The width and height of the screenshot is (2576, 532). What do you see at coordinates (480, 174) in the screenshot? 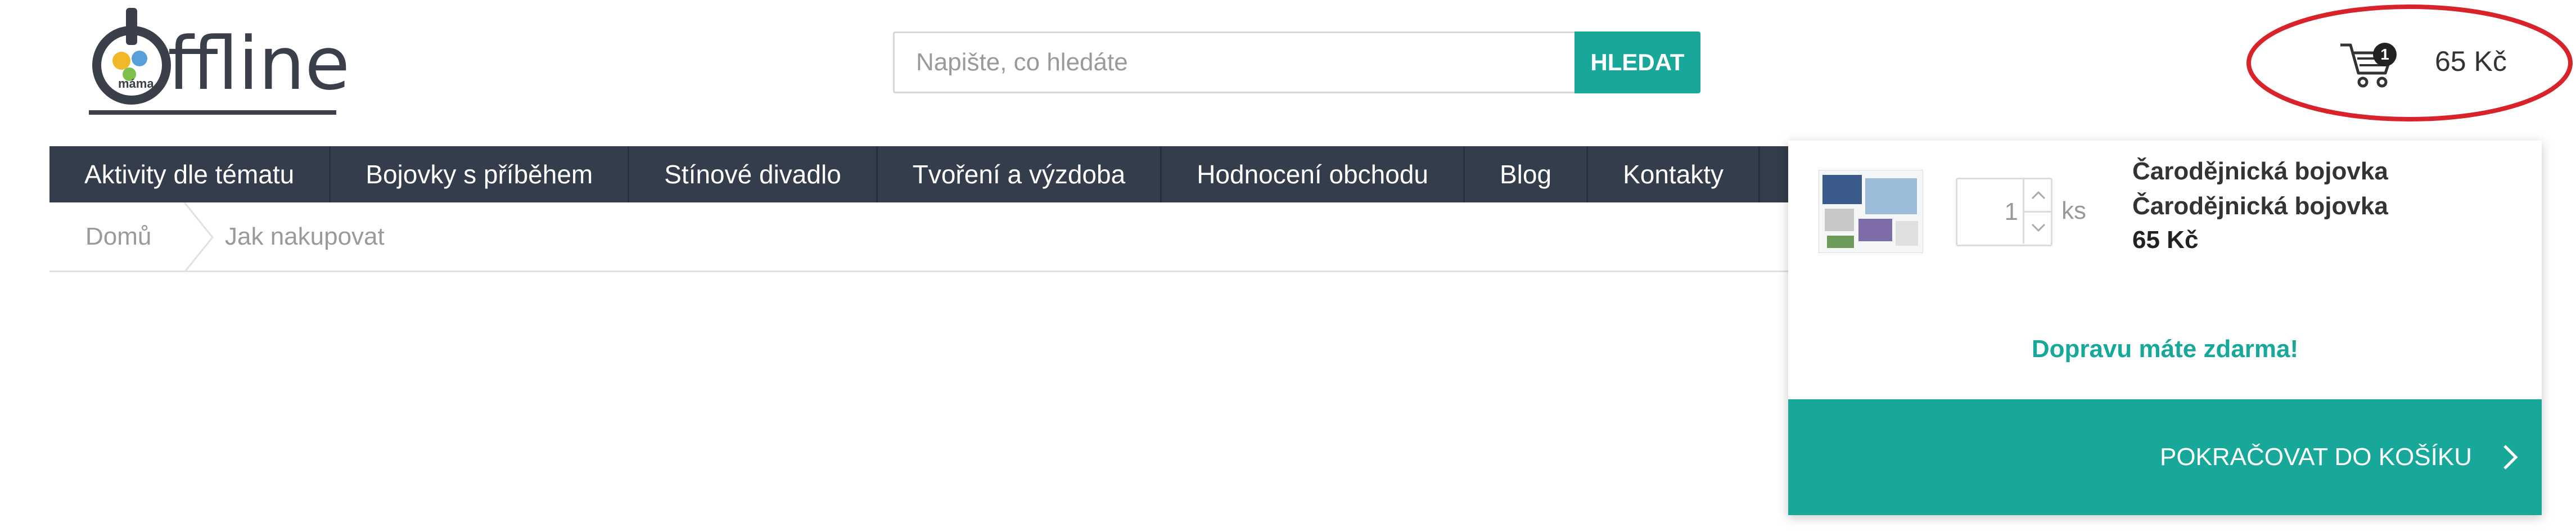
I see `nav-item-bojovky: Bojovky s příběhem` at bounding box center [480, 174].